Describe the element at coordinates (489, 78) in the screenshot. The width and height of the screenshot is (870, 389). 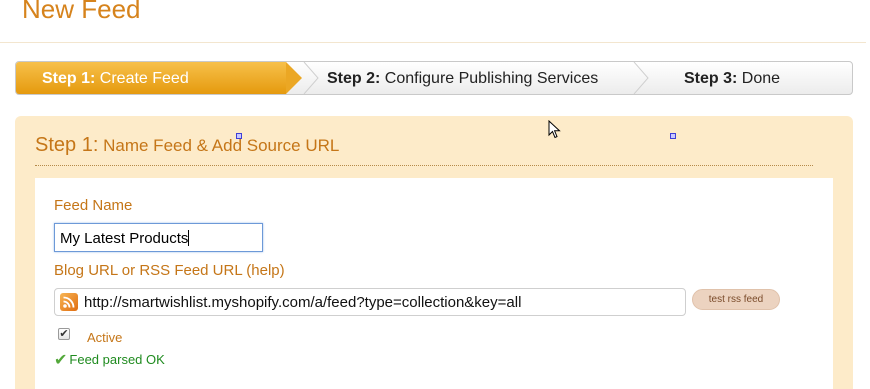
I see `step-2-label: Configure Publishing Services` at that location.